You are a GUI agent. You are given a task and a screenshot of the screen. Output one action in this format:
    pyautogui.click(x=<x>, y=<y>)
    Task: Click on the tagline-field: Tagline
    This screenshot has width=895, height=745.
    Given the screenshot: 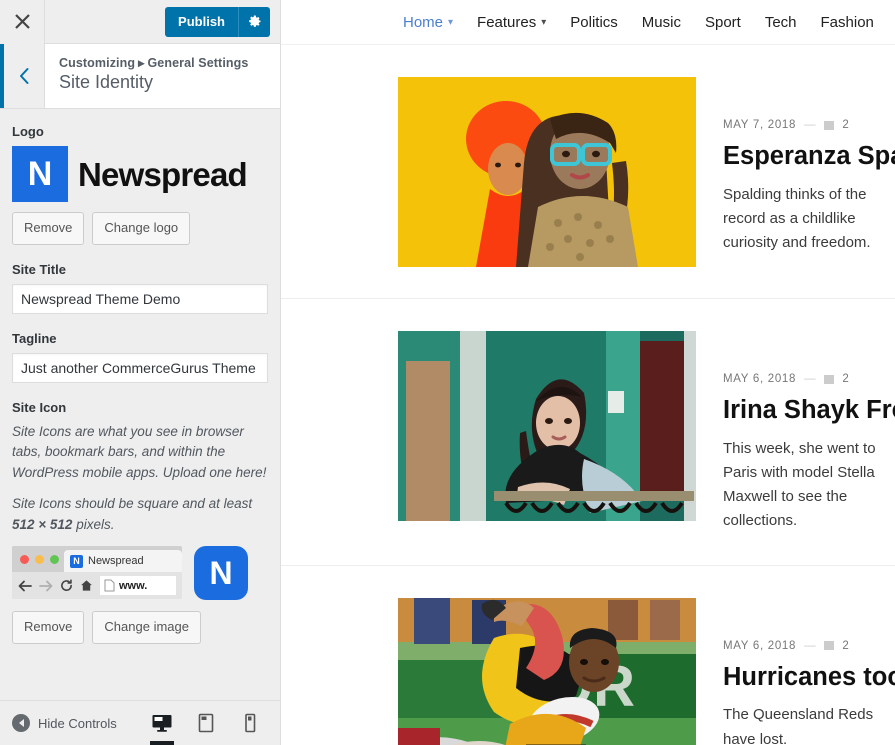 What is the action you would take?
    pyautogui.click(x=140, y=357)
    